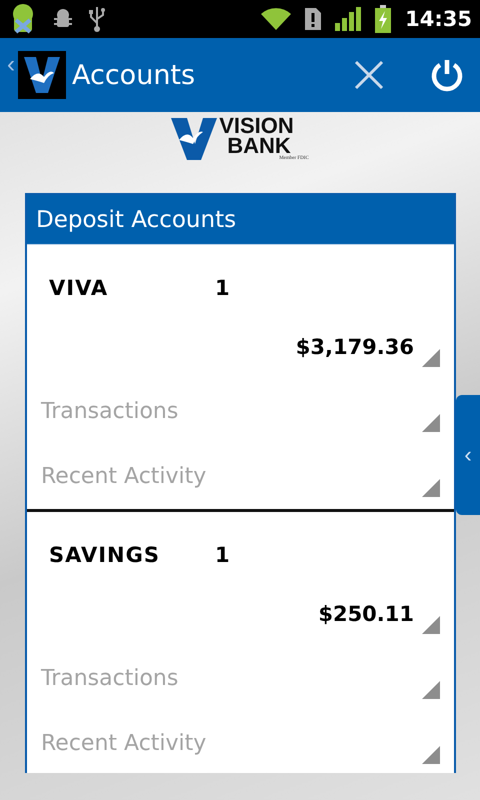 Image resolution: width=480 pixels, height=800 pixels. What do you see at coordinates (134, 75) in the screenshot?
I see `screen-title: Accounts` at bounding box center [134, 75].